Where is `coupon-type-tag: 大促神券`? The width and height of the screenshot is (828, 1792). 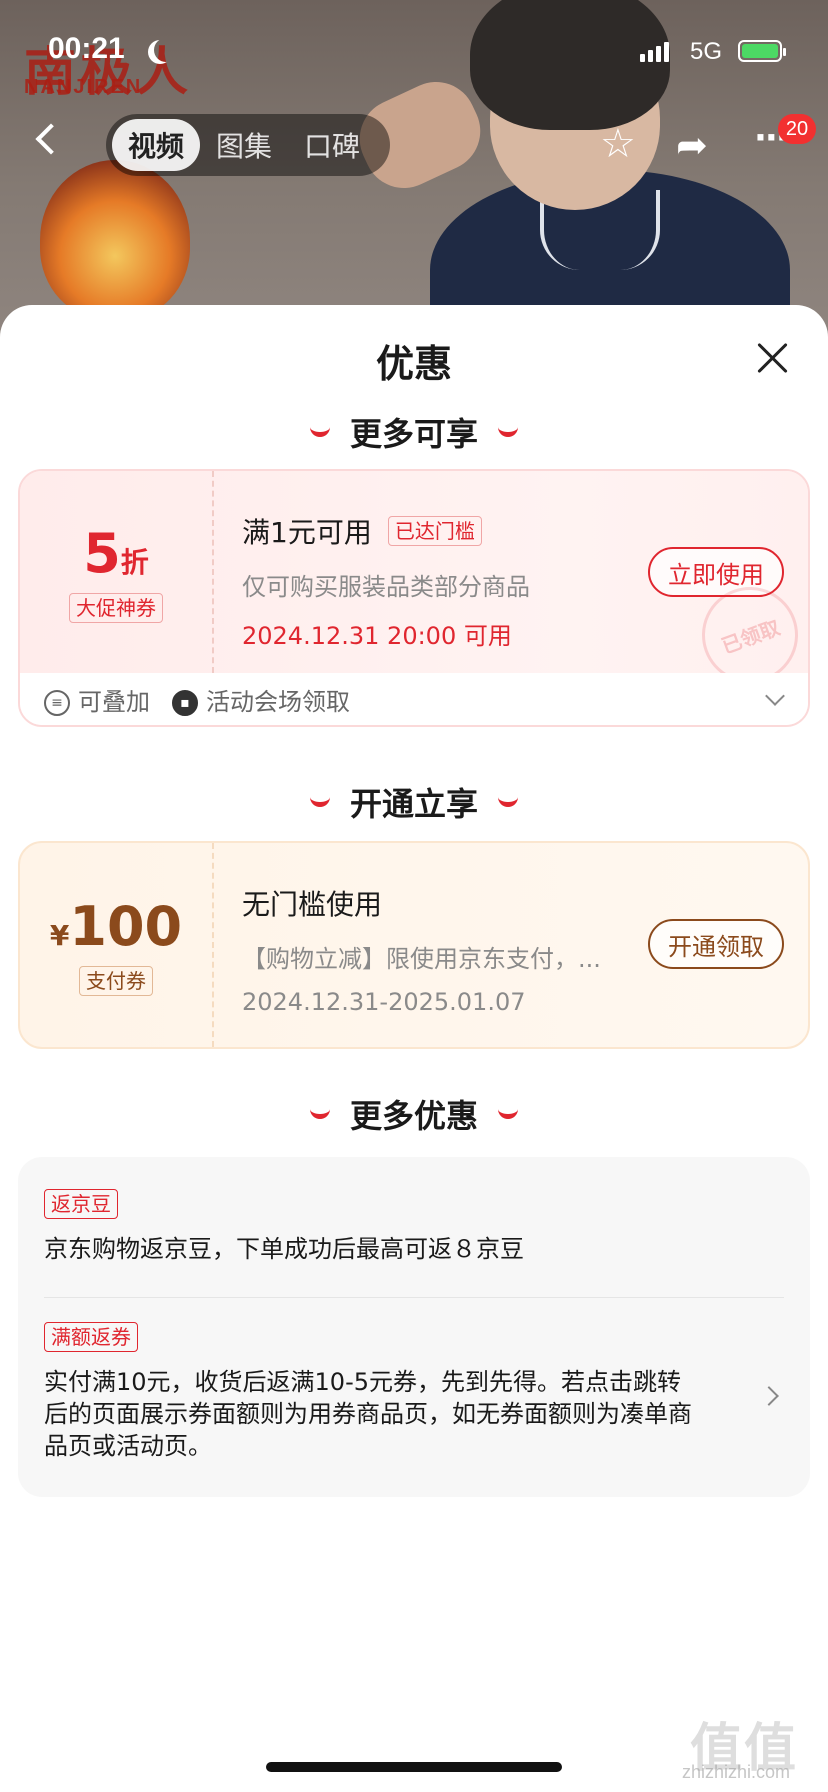 coupon-type-tag: 大促神券 is located at coordinates (116, 607).